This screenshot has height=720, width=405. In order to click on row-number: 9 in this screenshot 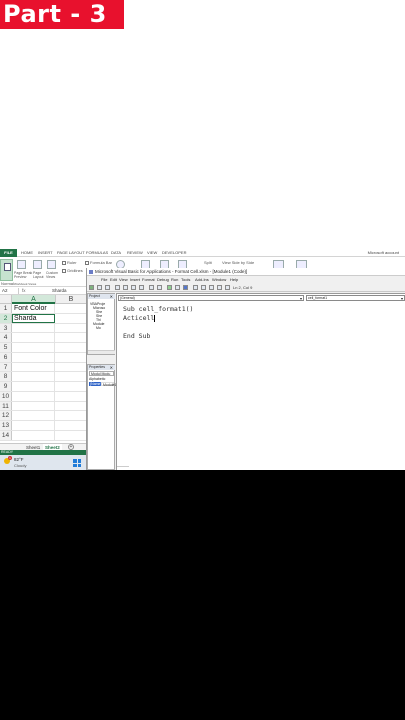, I will do `click(6, 386)`.